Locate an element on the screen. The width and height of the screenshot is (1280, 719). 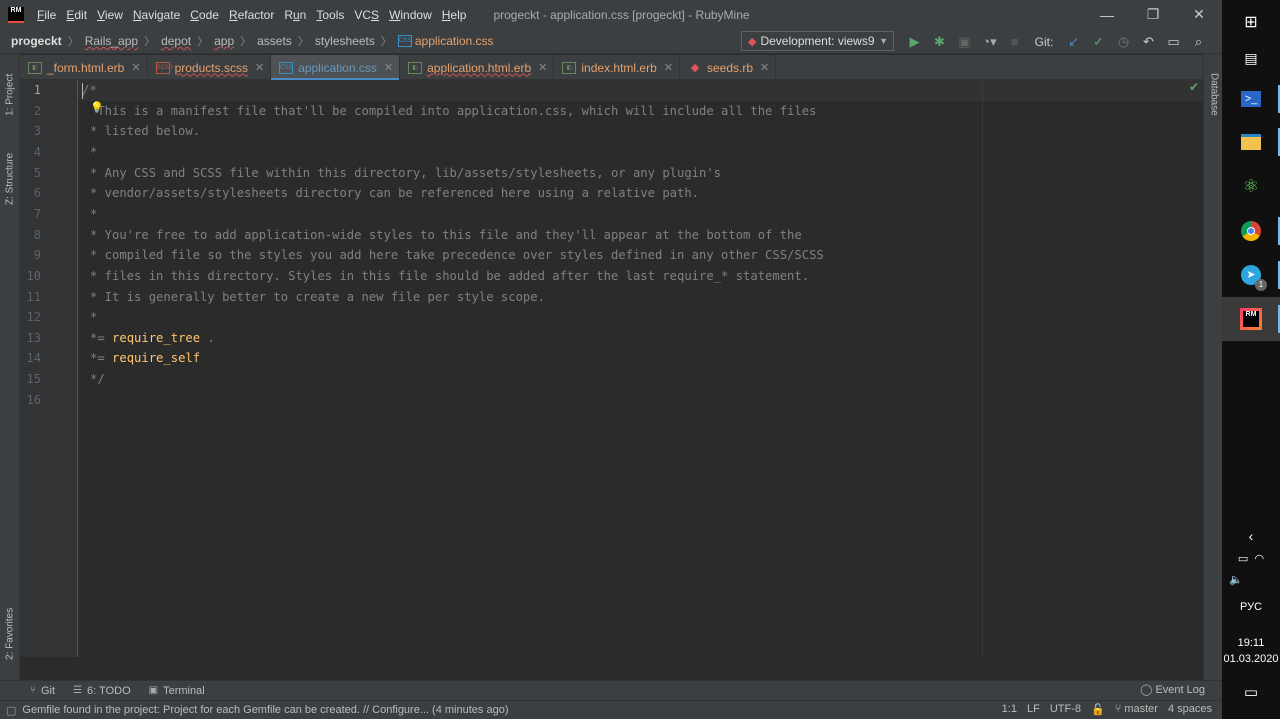
action-center-icon: ▭ is located at coordinates (1251, 692).